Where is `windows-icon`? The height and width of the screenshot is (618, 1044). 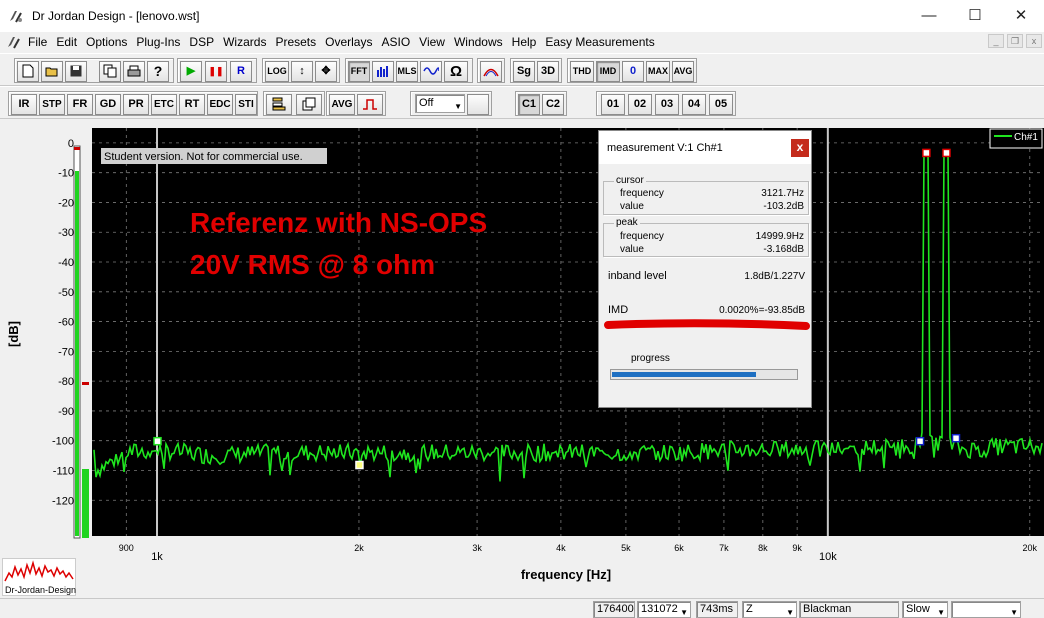
windows-icon is located at coordinates (309, 104).